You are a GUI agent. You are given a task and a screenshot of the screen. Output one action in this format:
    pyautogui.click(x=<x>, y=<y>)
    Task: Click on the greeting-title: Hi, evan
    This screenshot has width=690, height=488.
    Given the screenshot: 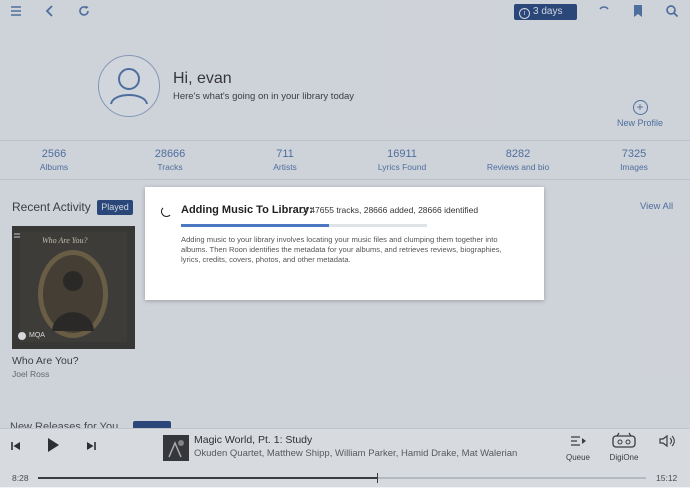 What is the action you would take?
    pyautogui.click(x=202, y=78)
    